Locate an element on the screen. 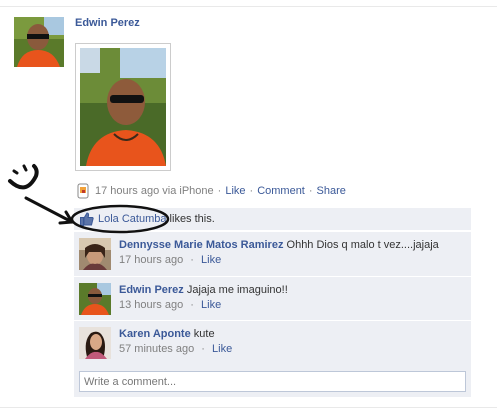  comment-meta: 17 hours ago · Like is located at coordinates (170, 260).